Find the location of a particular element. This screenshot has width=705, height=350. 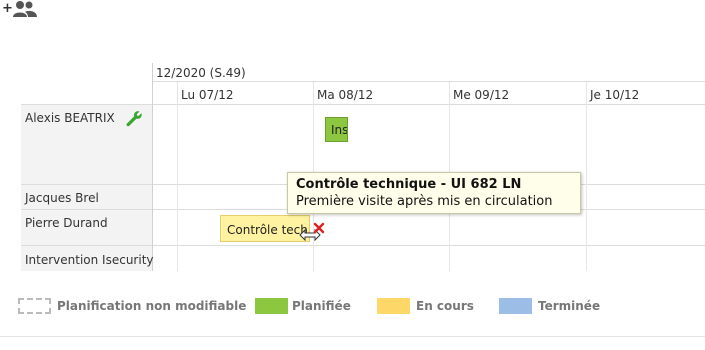

legend-swatch-planifiee is located at coordinates (271, 306).